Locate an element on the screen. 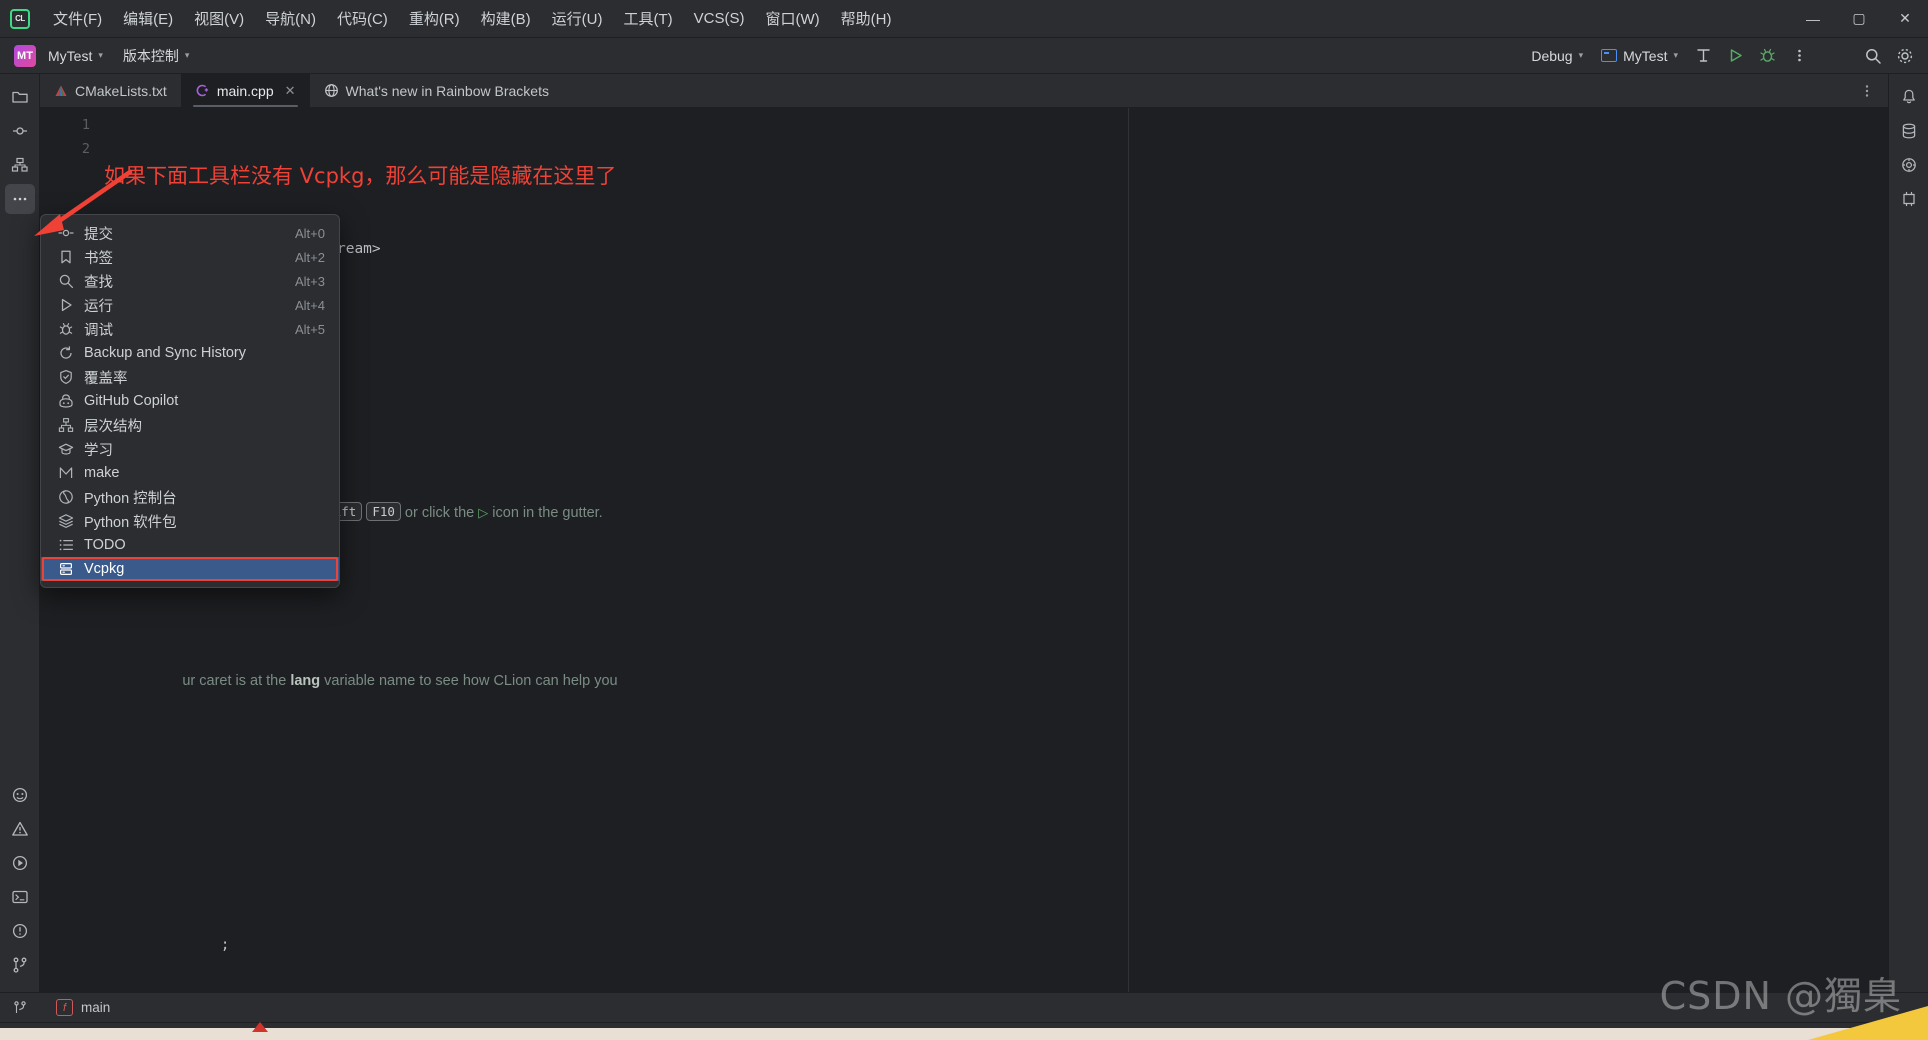 Image resolution: width=1928 pixels, height=1040 pixels. project-selector: MyTest ▾ is located at coordinates (75, 56).